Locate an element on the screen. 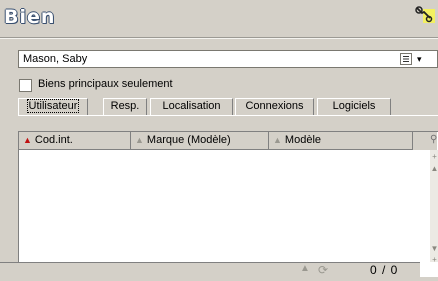 The height and width of the screenshot is (281, 438). window-title: Bien is located at coordinates (30, 17).